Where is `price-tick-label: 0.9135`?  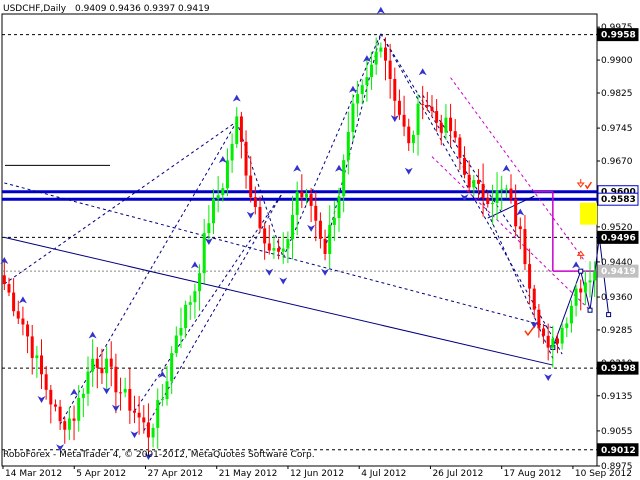 price-tick-label: 0.9135 is located at coordinates (617, 397).